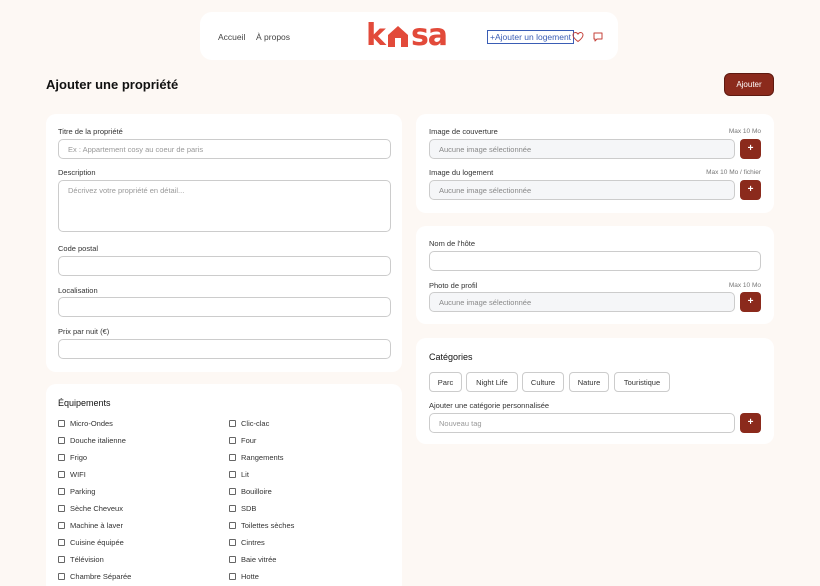  What do you see at coordinates (642, 382) in the screenshot?
I see `category-chip-touristique: Touristique` at bounding box center [642, 382].